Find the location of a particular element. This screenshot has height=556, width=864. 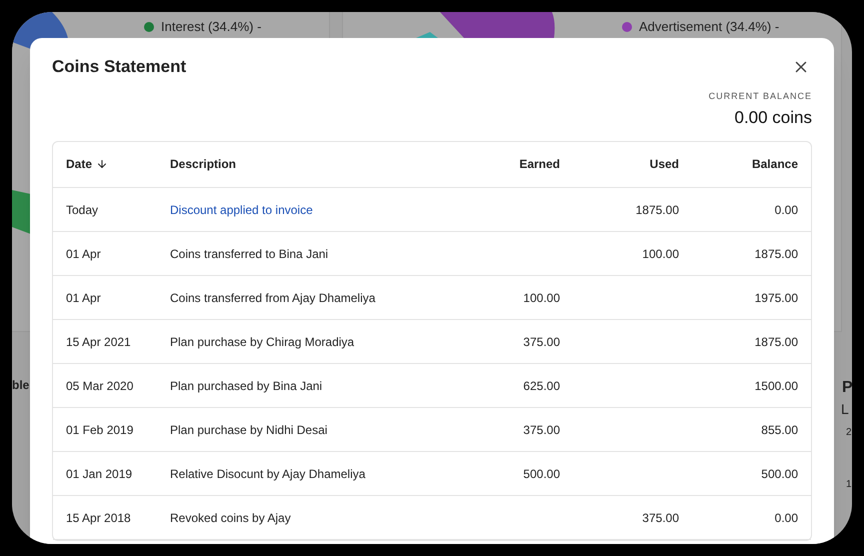

used-cell: 1875.00 is located at coordinates (657, 209).